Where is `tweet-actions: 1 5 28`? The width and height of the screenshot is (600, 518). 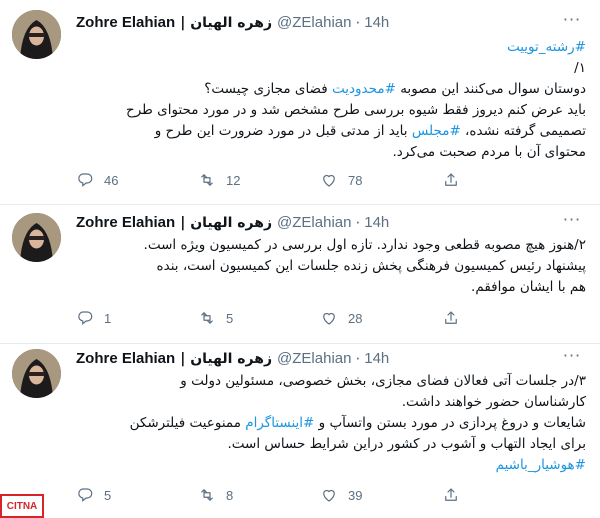
tweet-actions: 1 5 28 is located at coordinates (296, 318).